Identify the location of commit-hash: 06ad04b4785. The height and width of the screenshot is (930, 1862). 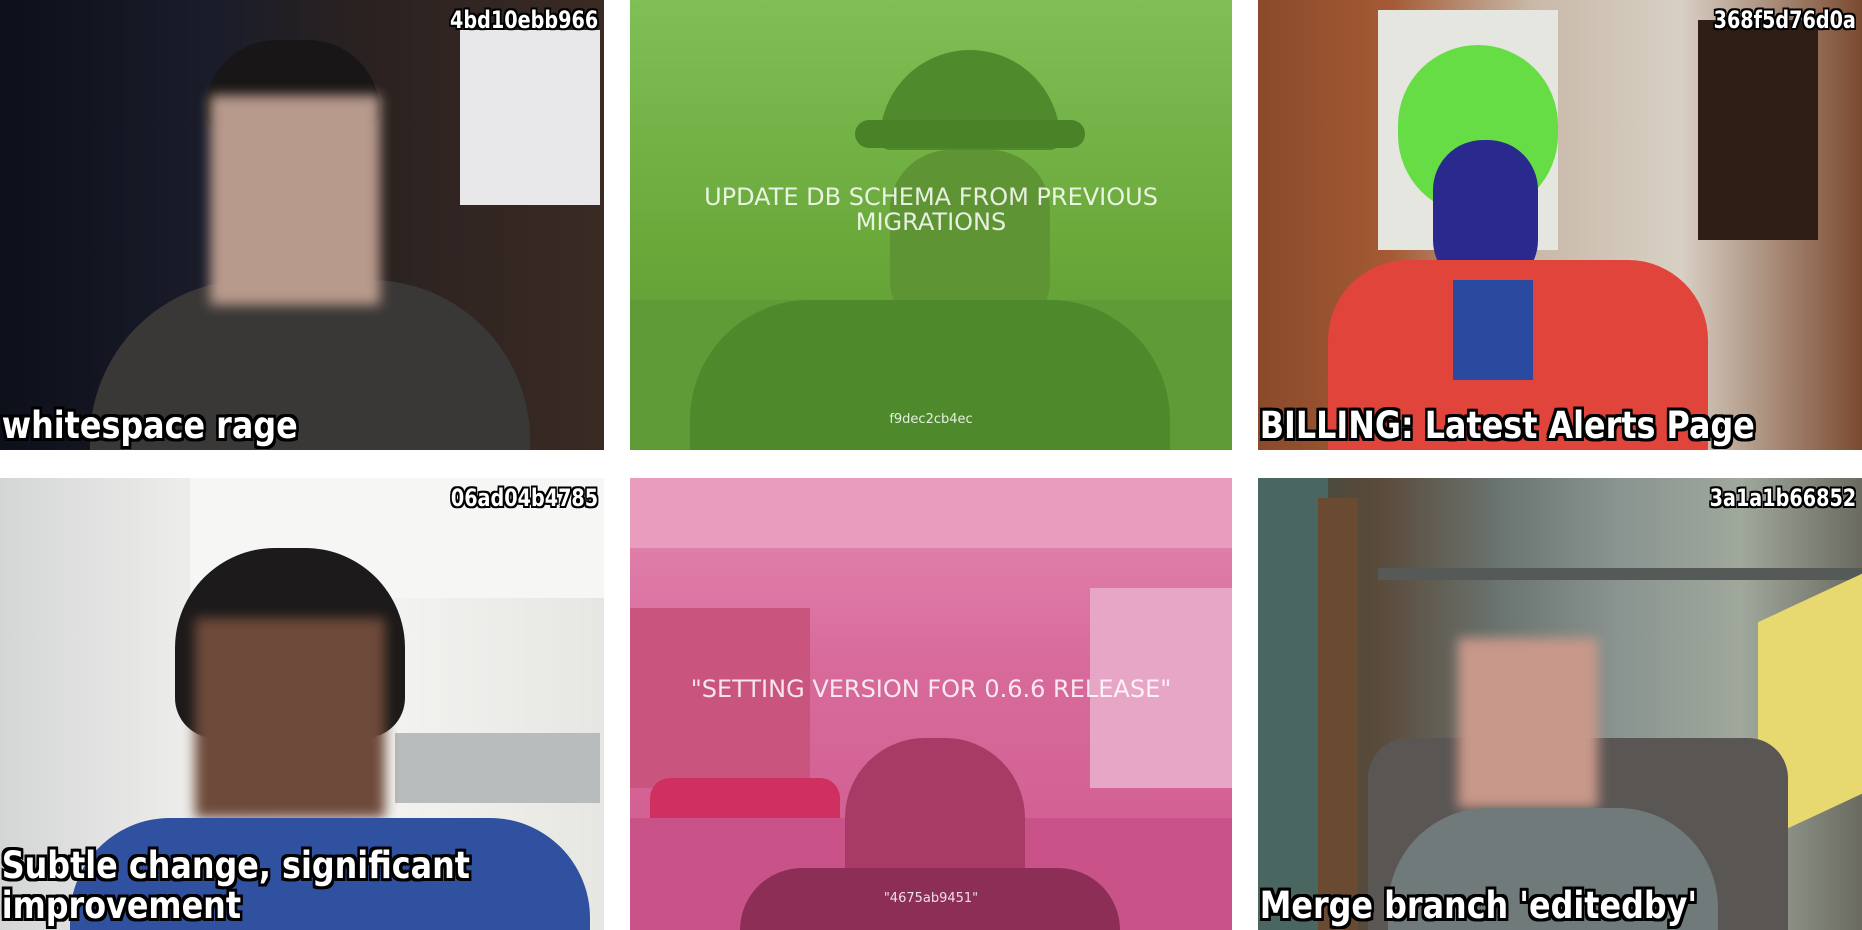
(524, 498).